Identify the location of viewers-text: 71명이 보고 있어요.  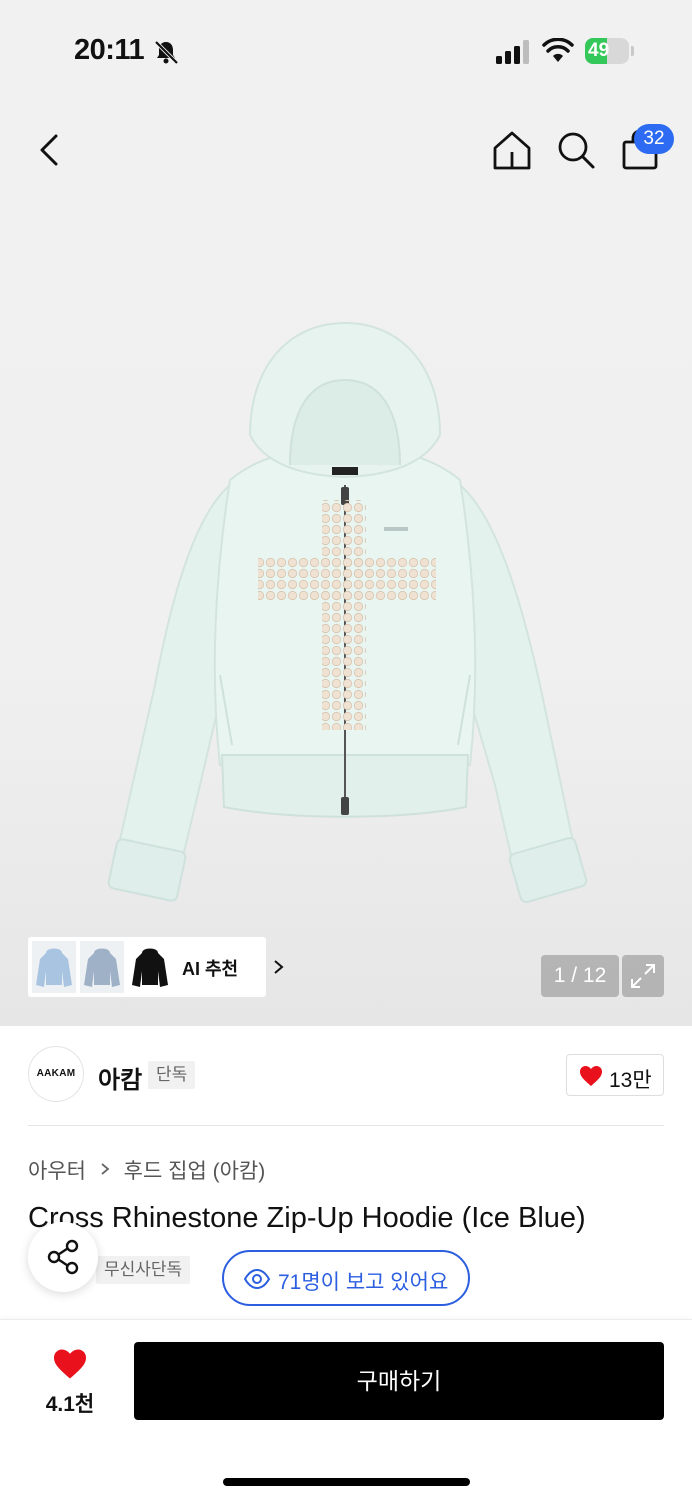
(363, 1282).